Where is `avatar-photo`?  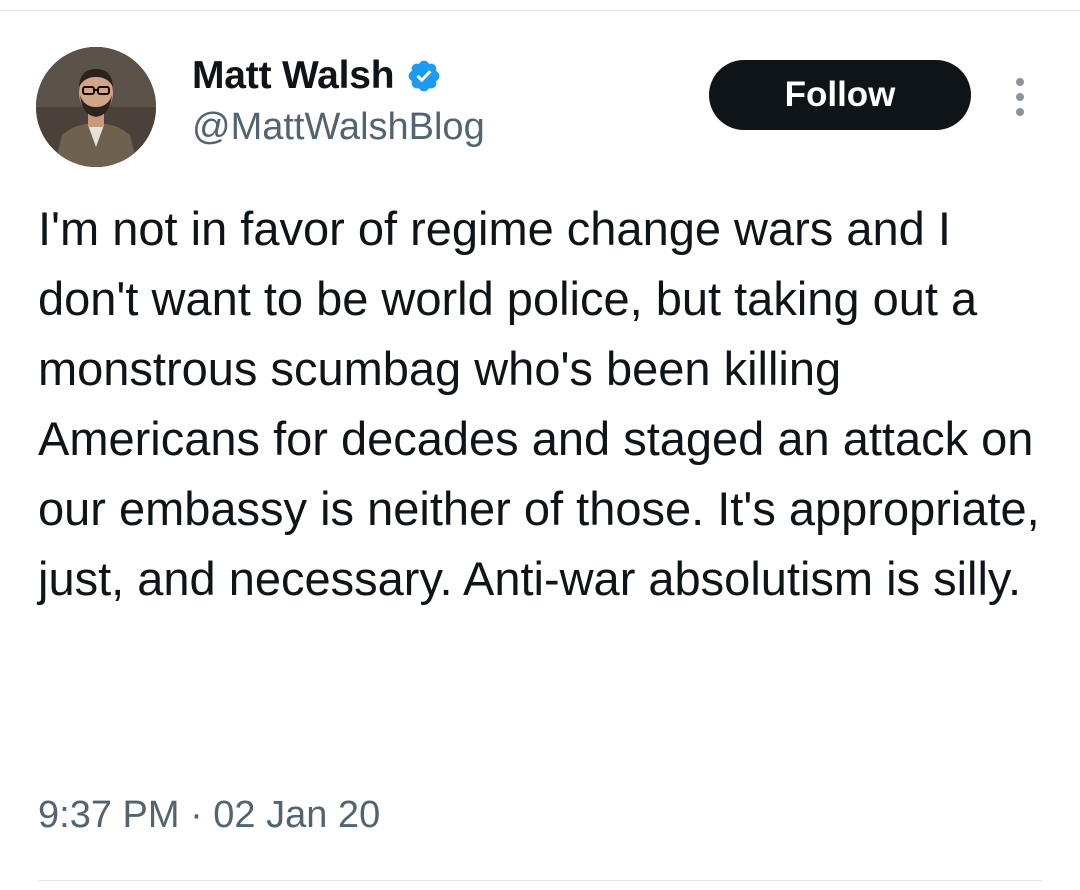 avatar-photo is located at coordinates (96, 107).